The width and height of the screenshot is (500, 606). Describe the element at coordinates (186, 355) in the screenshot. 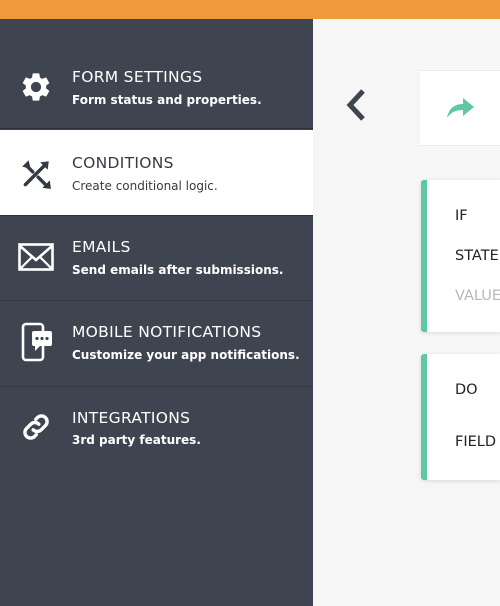

I see `sidebar-item-description: Customize your app notifications.` at that location.